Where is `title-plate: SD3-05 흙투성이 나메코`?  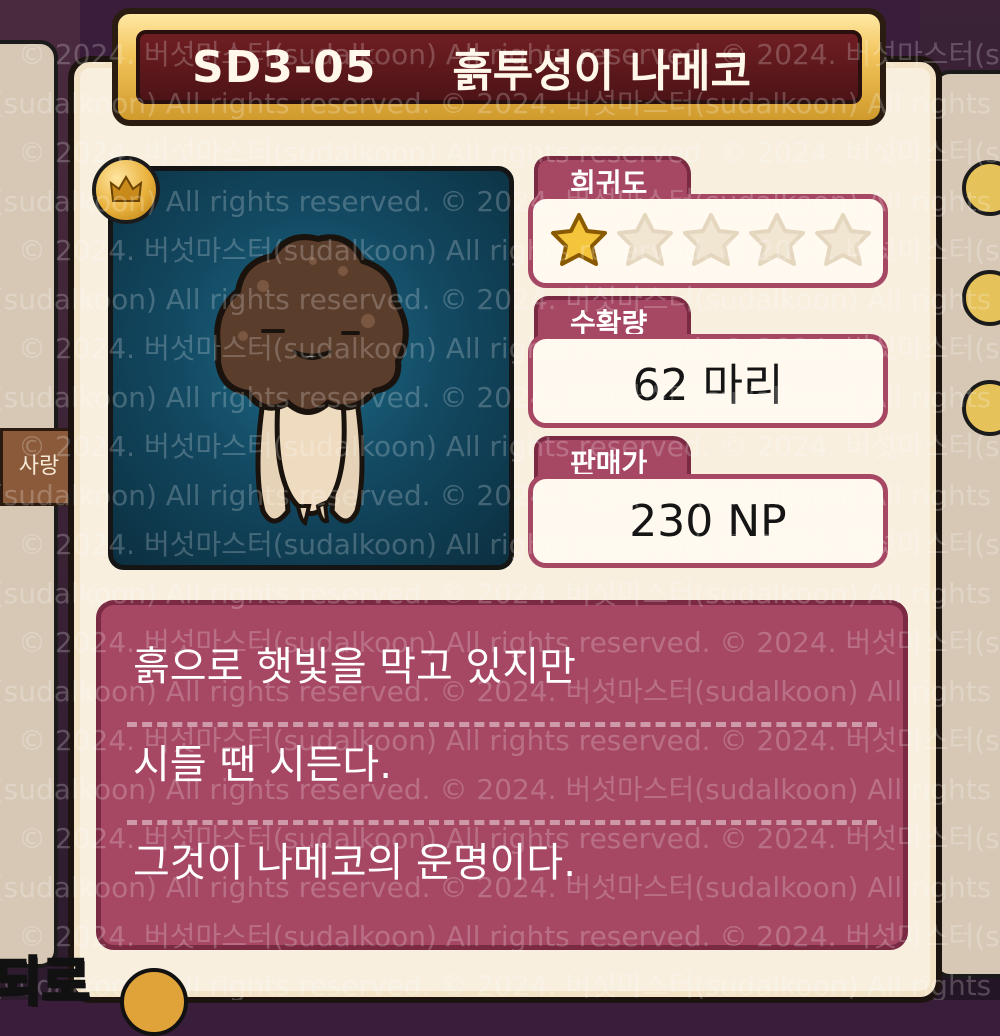
title-plate: SD3-05 흙투성이 나메코 is located at coordinates (499, 67).